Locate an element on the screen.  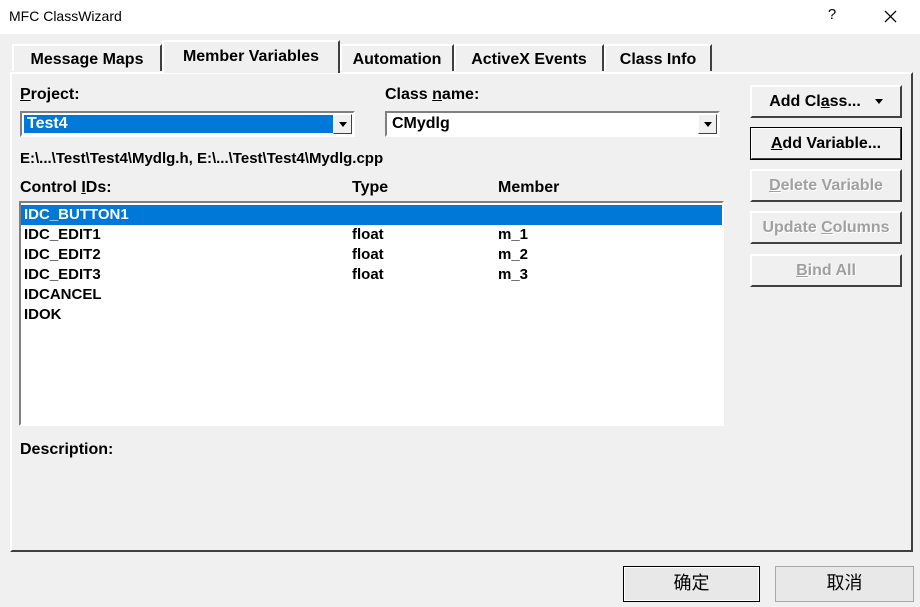
member-header: Member is located at coordinates (529, 187).